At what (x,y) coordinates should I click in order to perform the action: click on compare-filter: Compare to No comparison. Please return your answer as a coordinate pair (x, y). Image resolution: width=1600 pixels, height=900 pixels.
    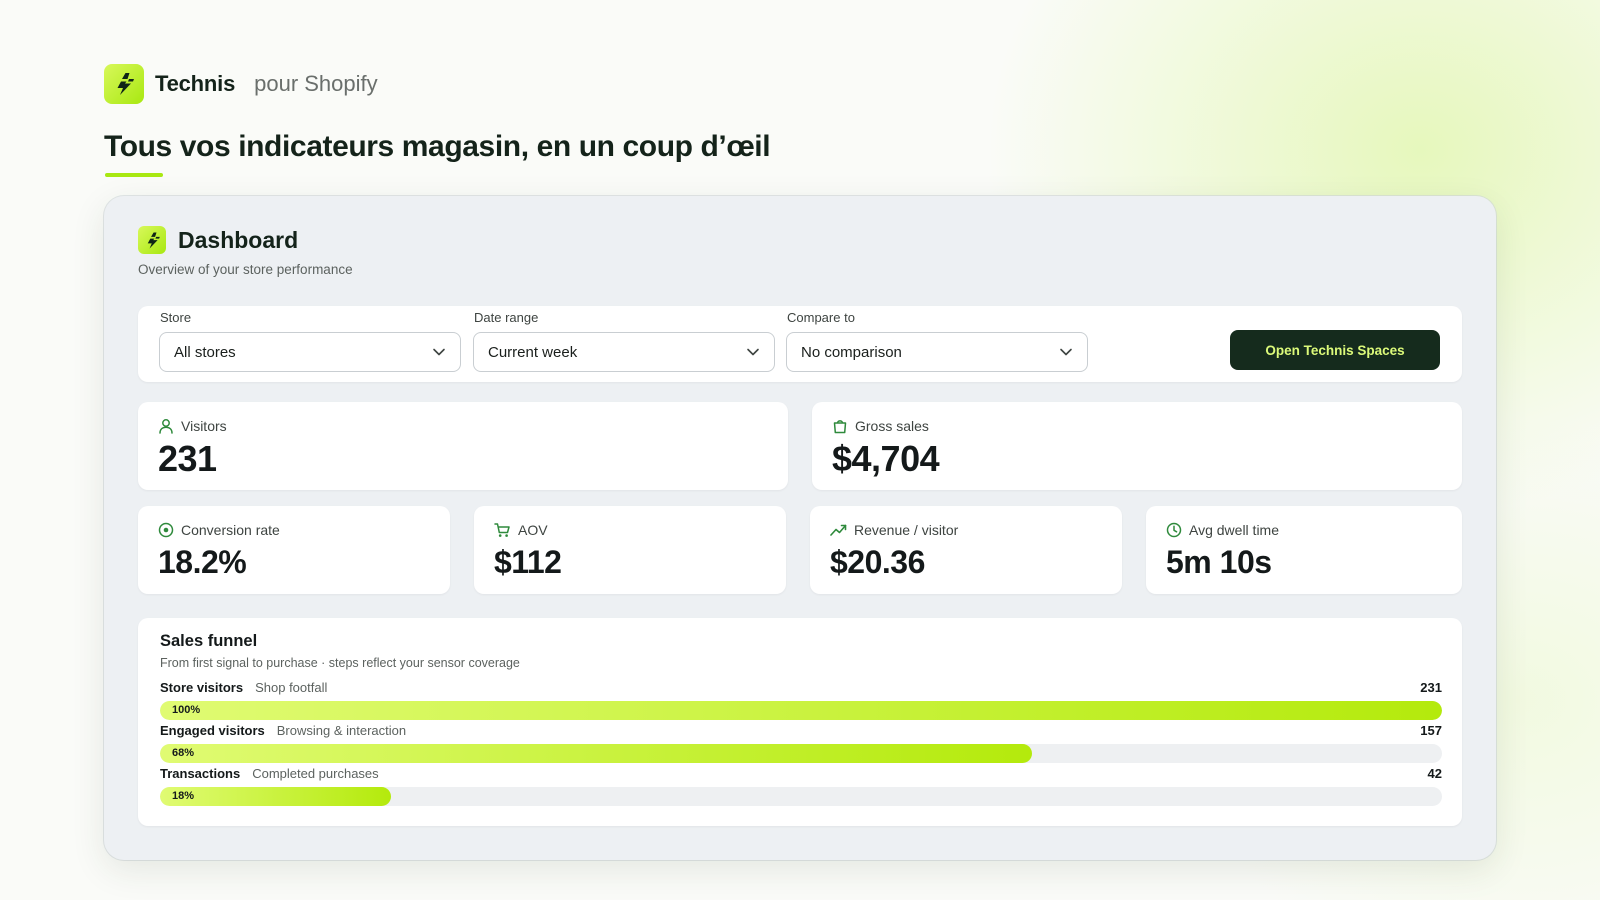
    Looking at the image, I should click on (937, 341).